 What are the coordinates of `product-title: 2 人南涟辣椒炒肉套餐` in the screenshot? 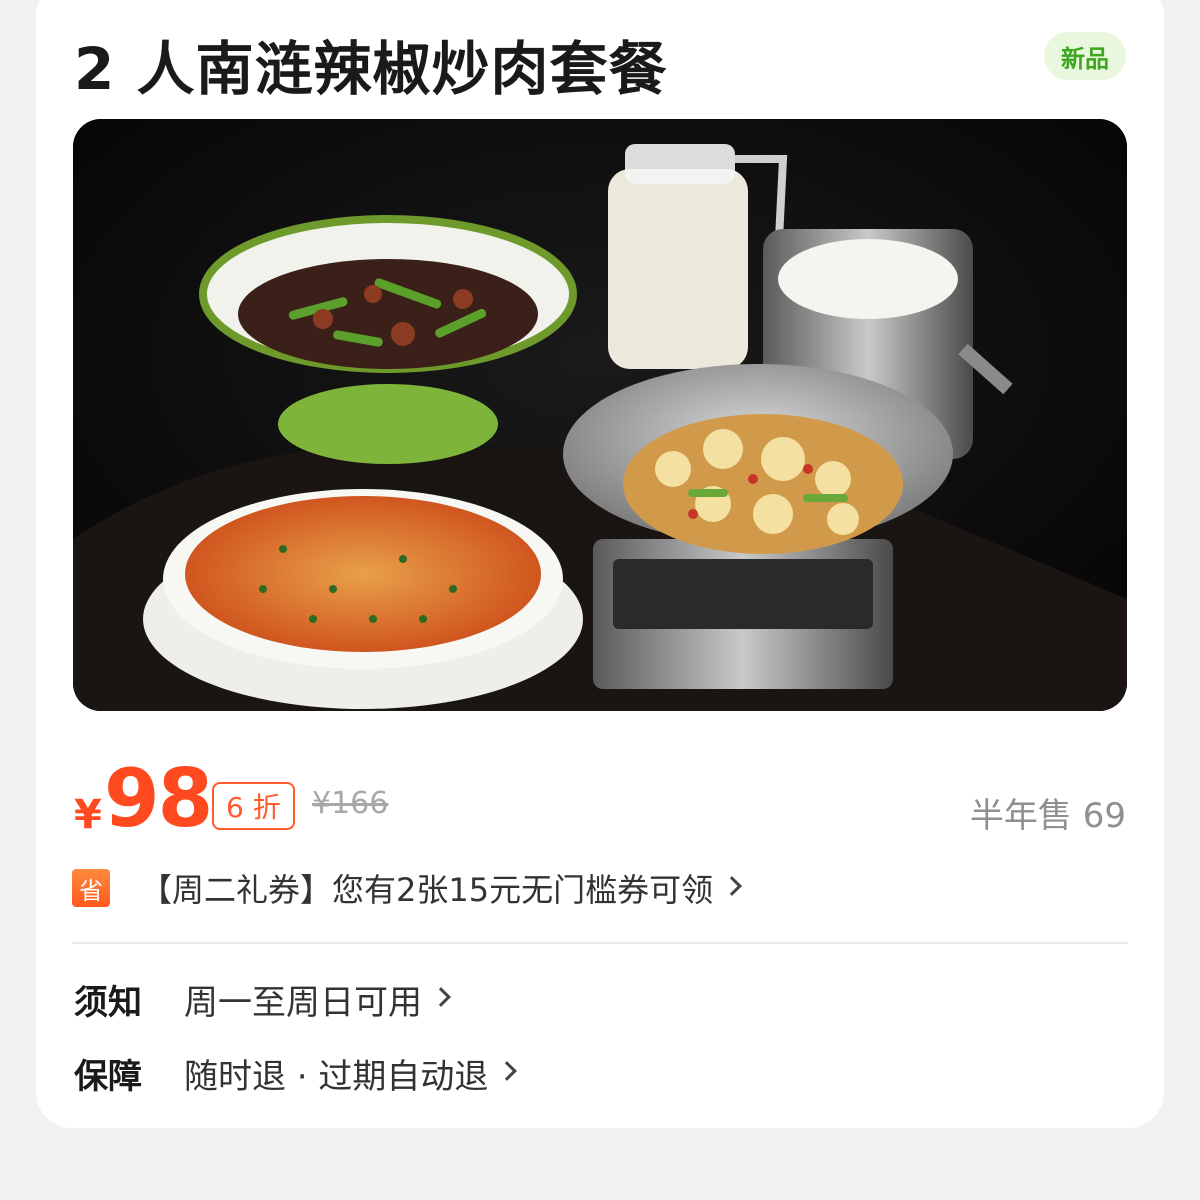 It's located at (371, 69).